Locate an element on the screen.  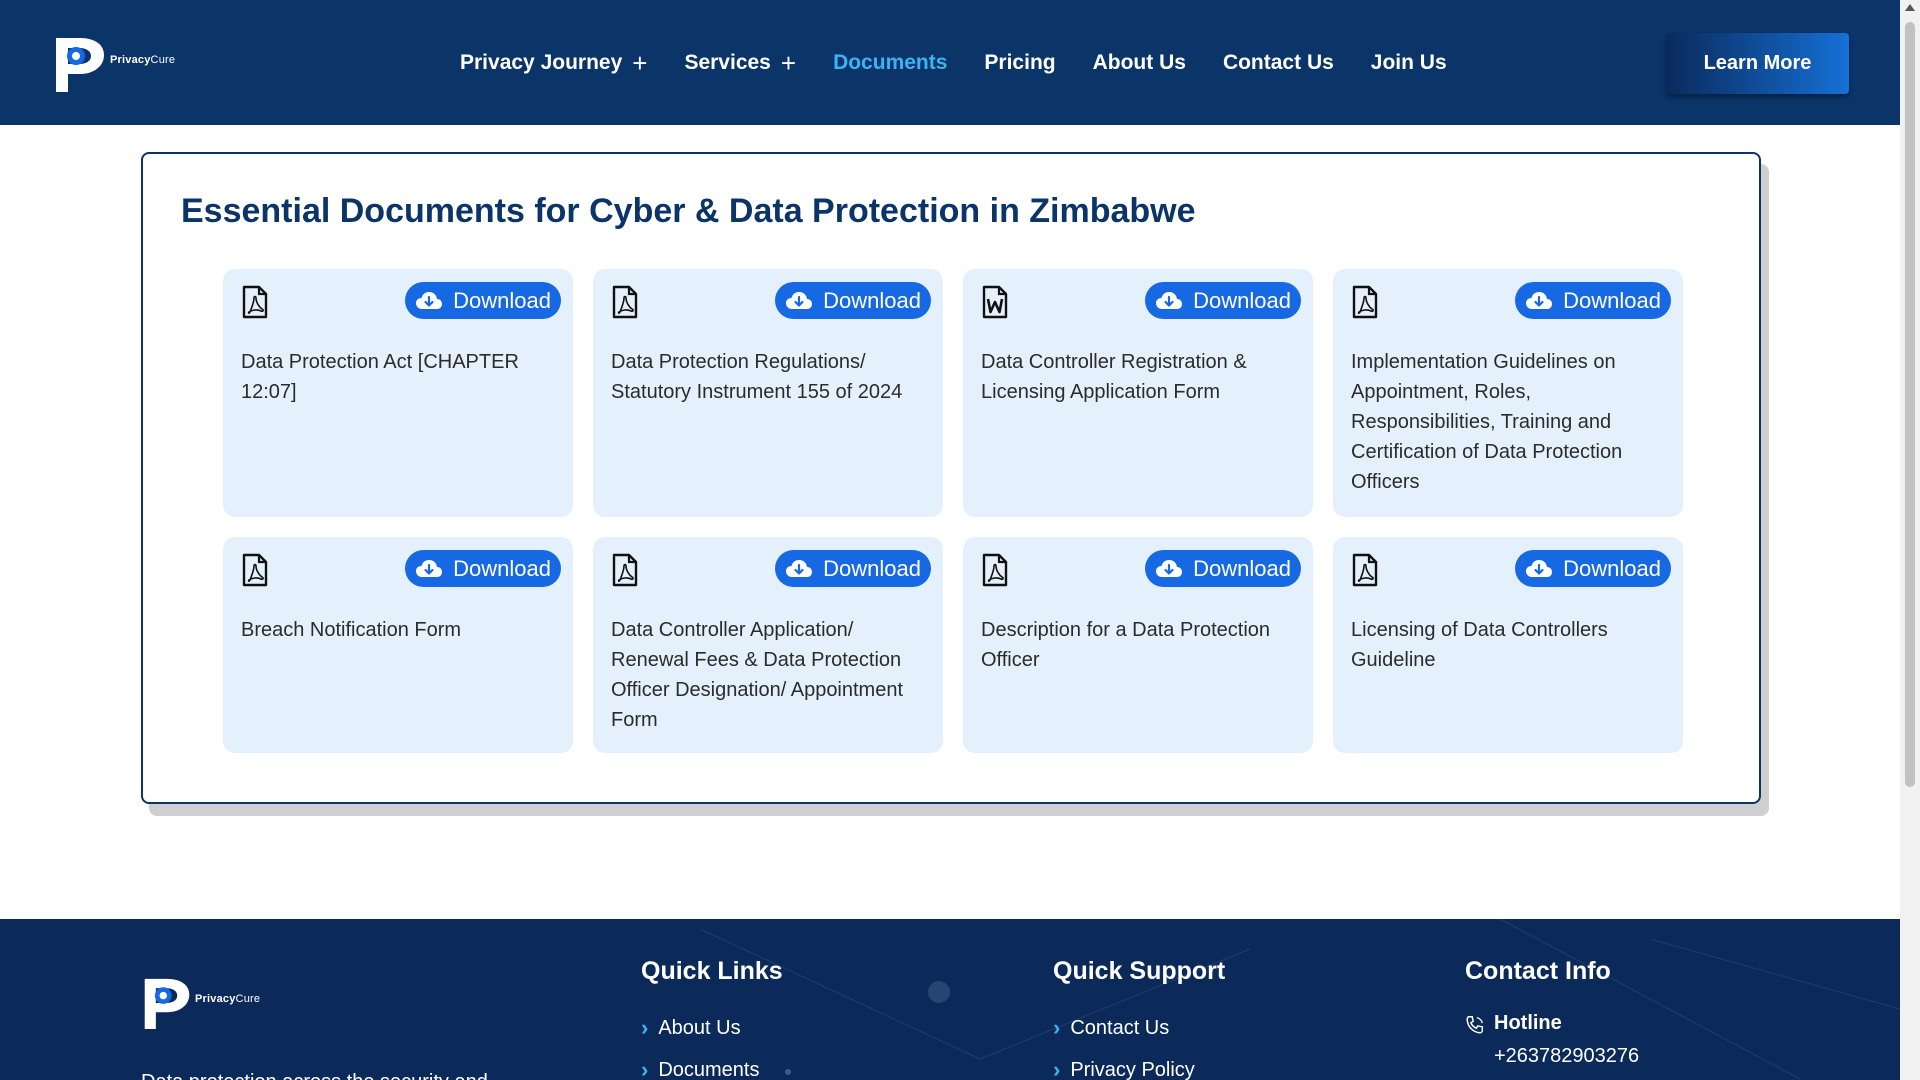
page-scrollbar is located at coordinates (1910, 540).